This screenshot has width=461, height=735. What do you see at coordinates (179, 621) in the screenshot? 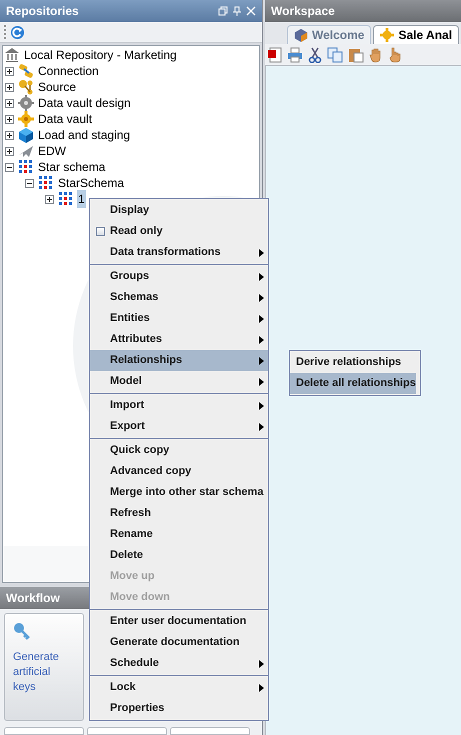
I see `menu-item: Enter user documentation` at bounding box center [179, 621].